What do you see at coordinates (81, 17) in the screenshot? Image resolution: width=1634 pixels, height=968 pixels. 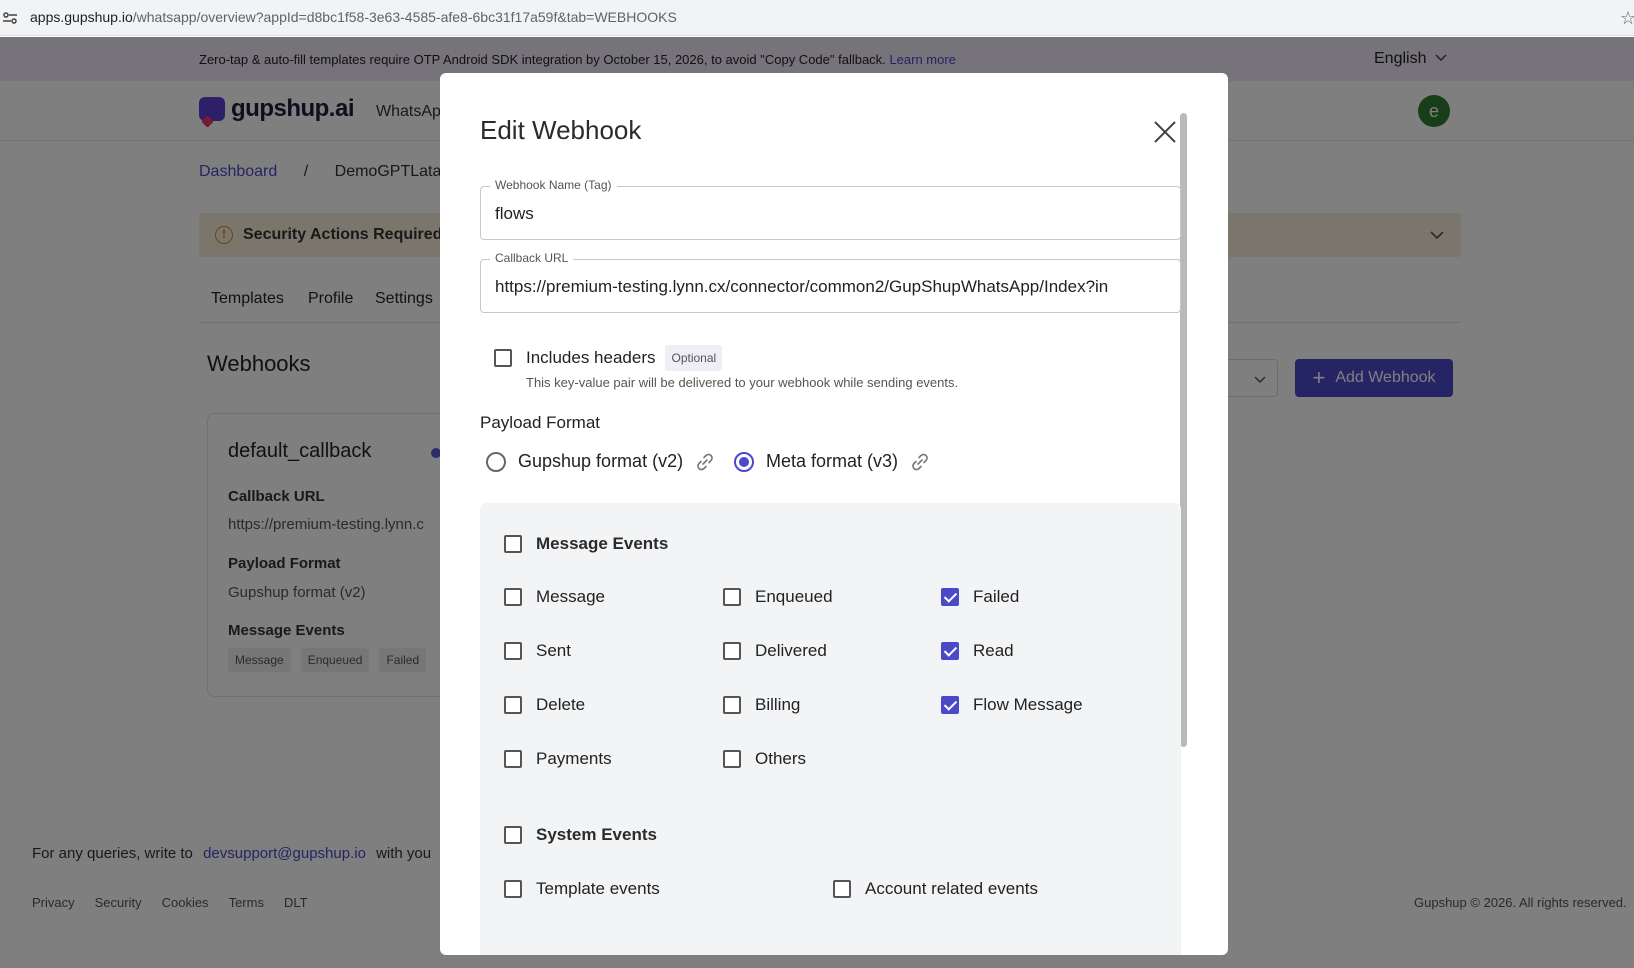 I see `url-host: apps.gupshup.io` at bounding box center [81, 17].